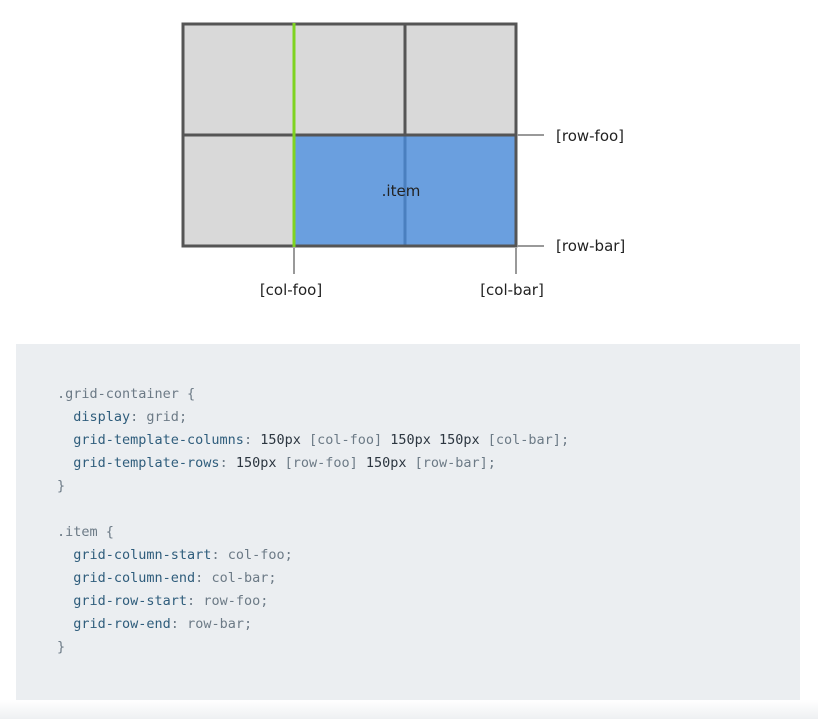 The image size is (818, 719). What do you see at coordinates (345, 440) in the screenshot?
I see `code-token-val: [col-foo]` at bounding box center [345, 440].